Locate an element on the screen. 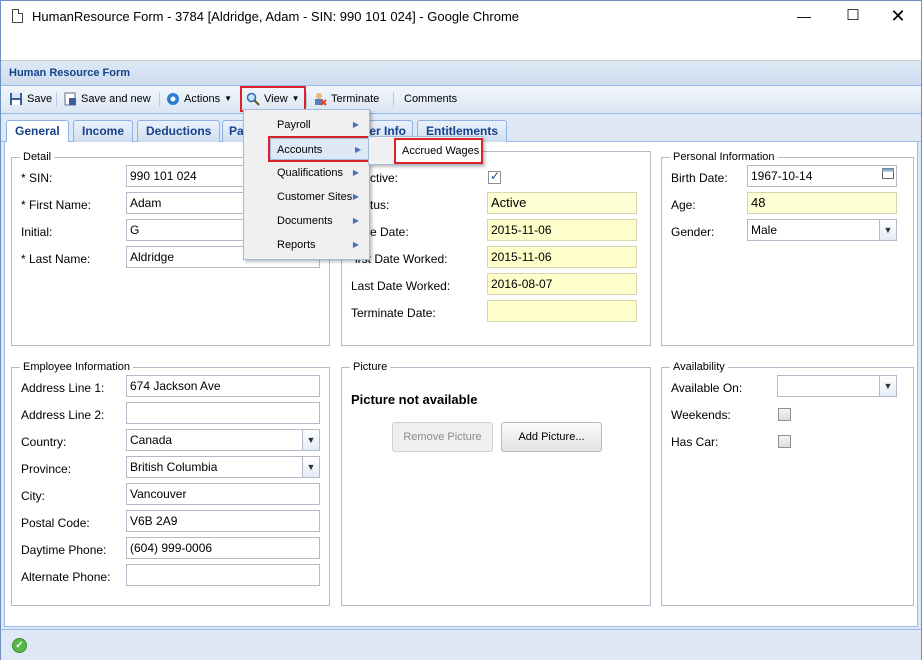  first-date-worked-field: 2015-11-06 is located at coordinates (562, 257).